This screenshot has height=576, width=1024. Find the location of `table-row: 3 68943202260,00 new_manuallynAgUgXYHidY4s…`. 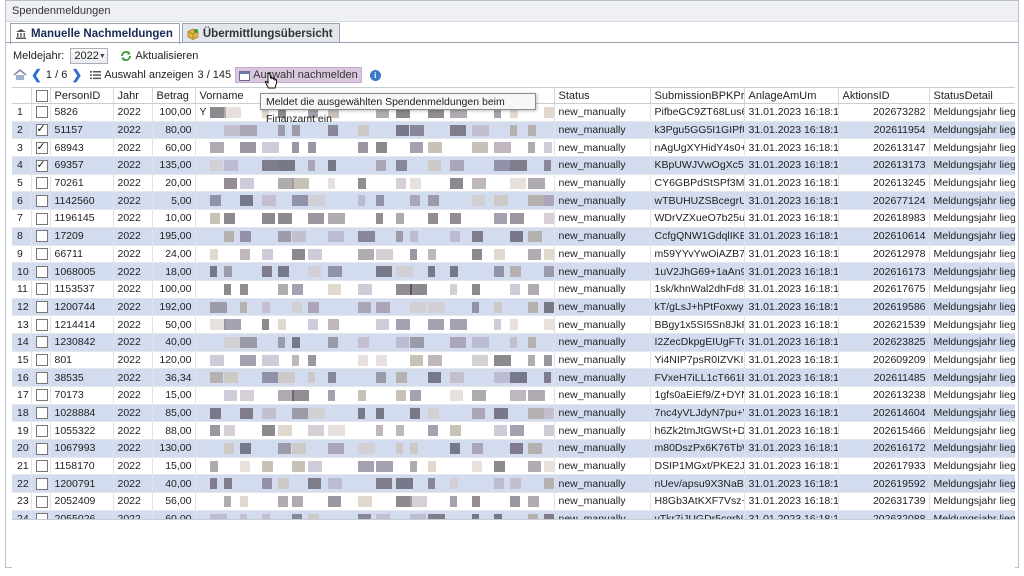

table-row: 3 68943202260,00 new_manuallynAgUgXYHidY4s… is located at coordinates (513, 148).